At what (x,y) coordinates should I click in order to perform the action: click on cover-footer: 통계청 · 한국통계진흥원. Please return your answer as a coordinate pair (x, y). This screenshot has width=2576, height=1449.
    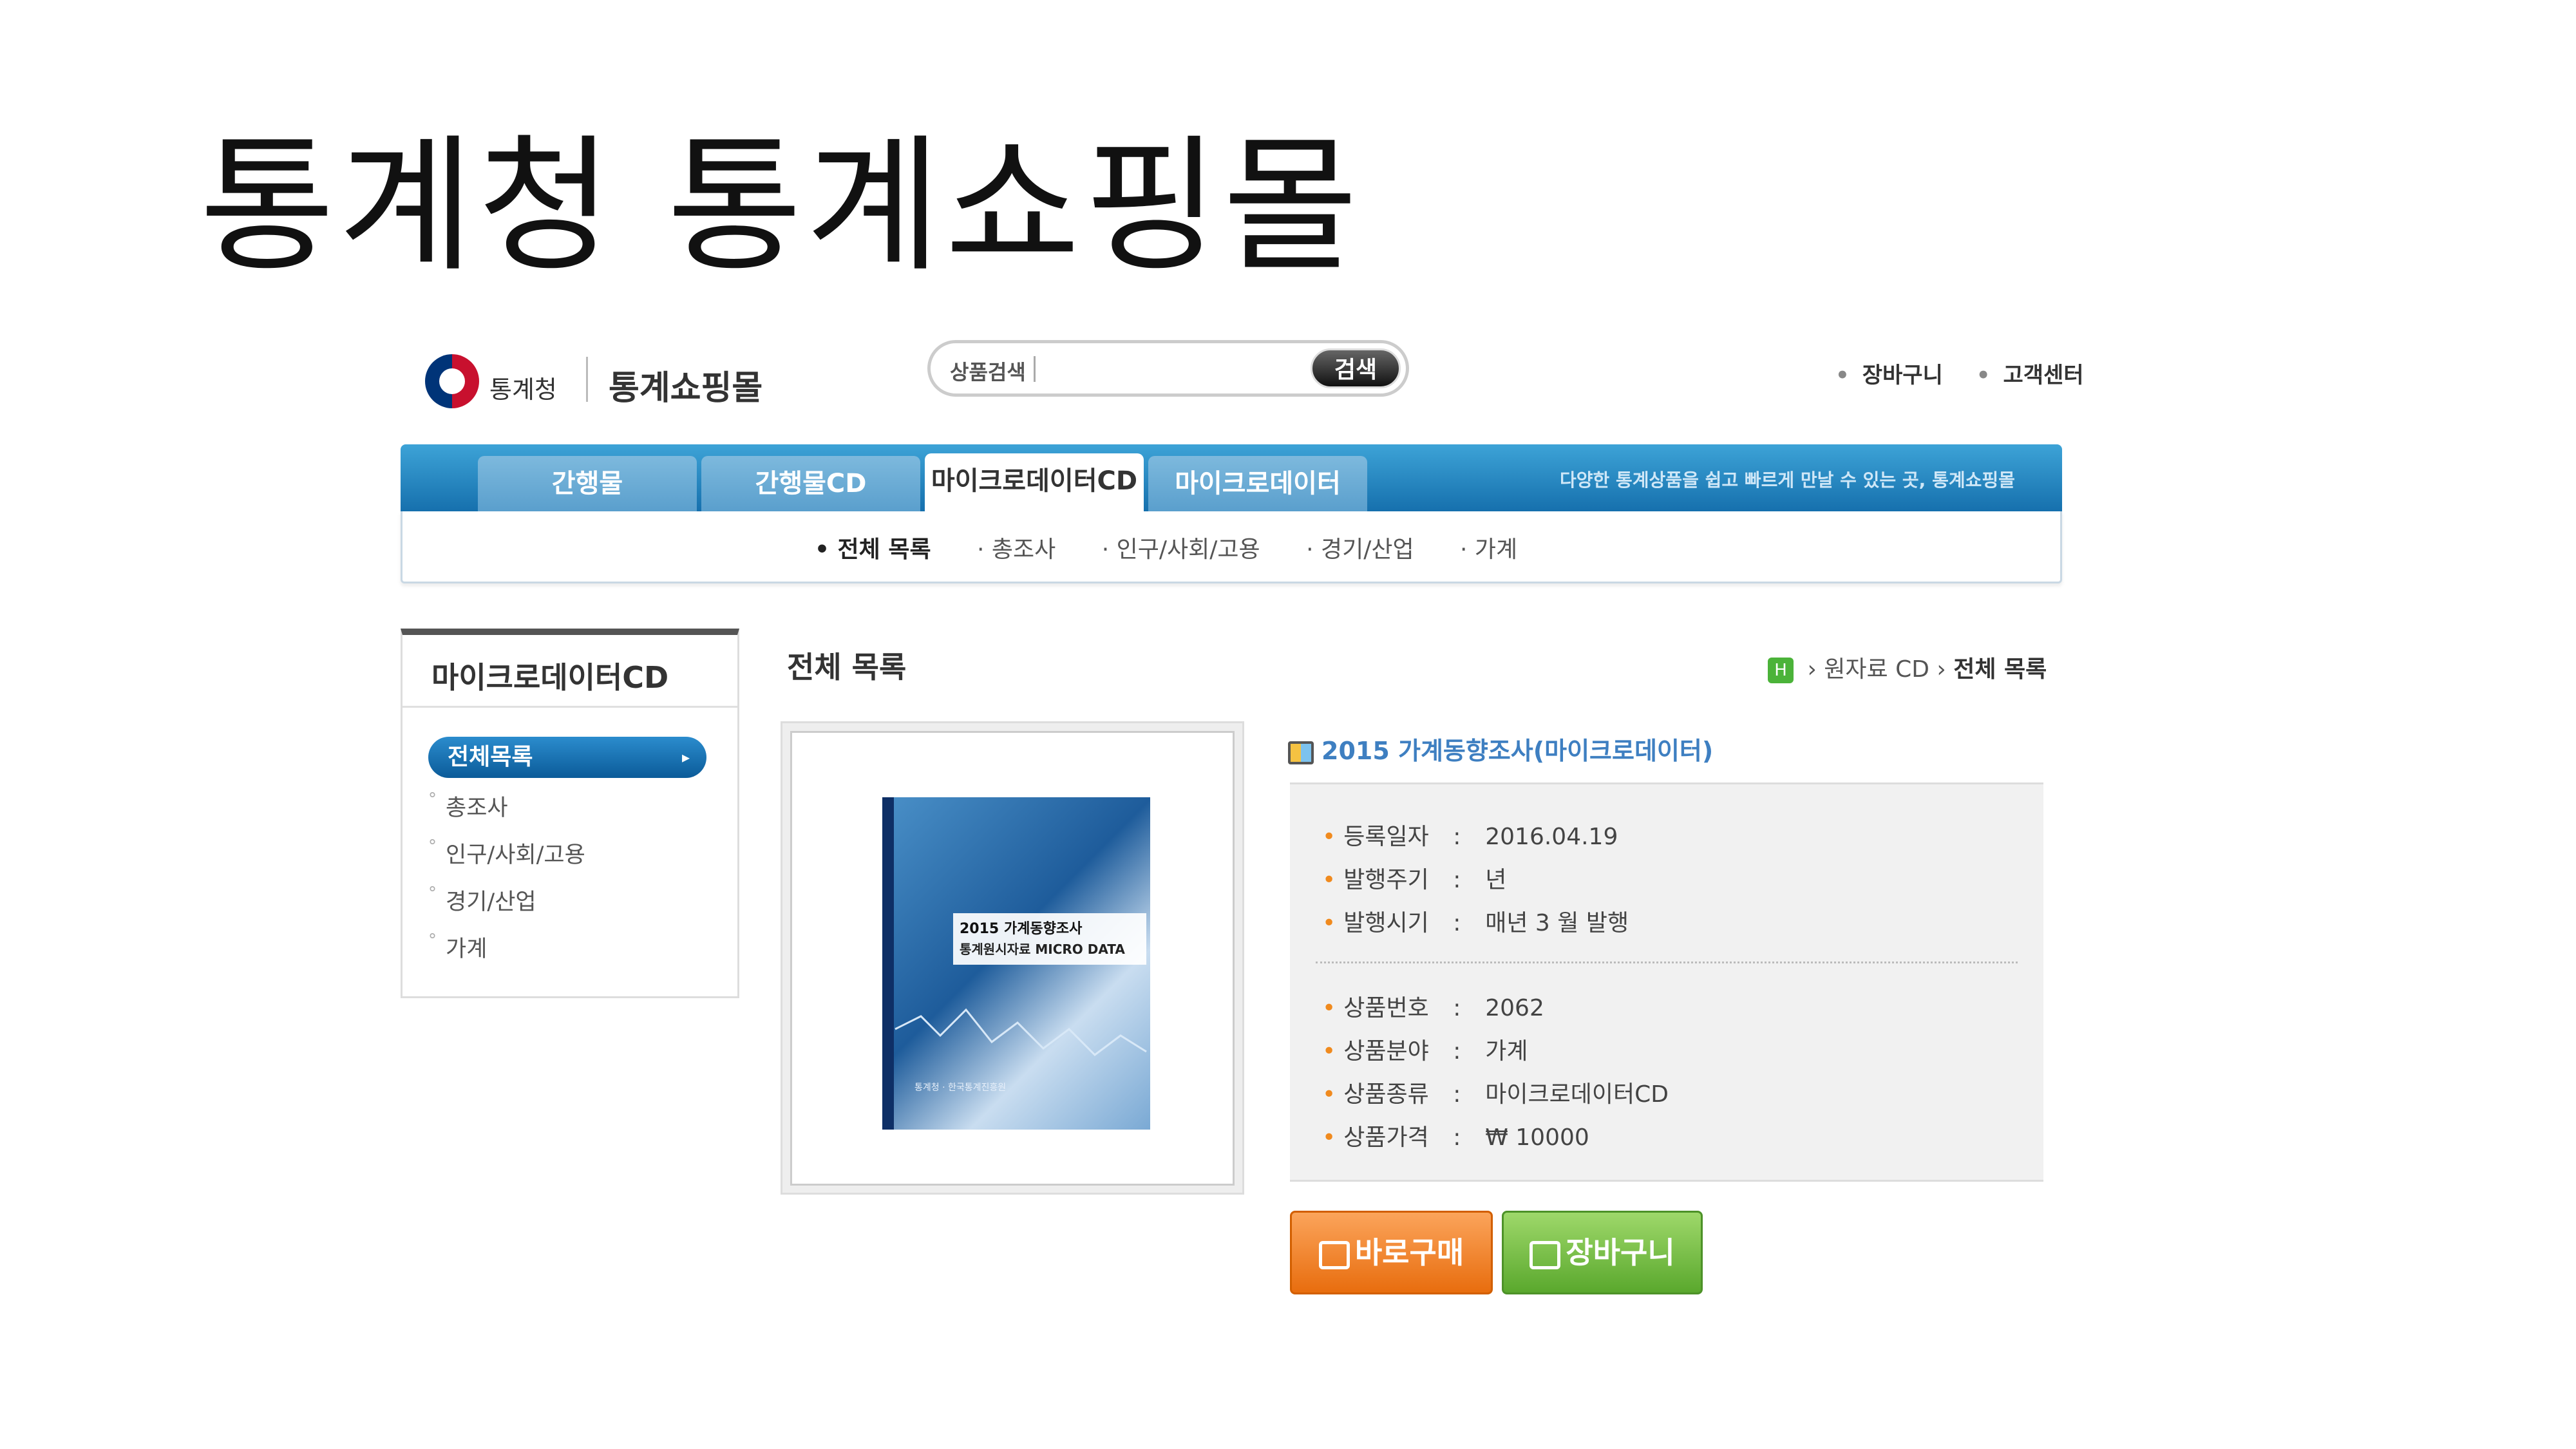
    Looking at the image, I should click on (961, 1088).